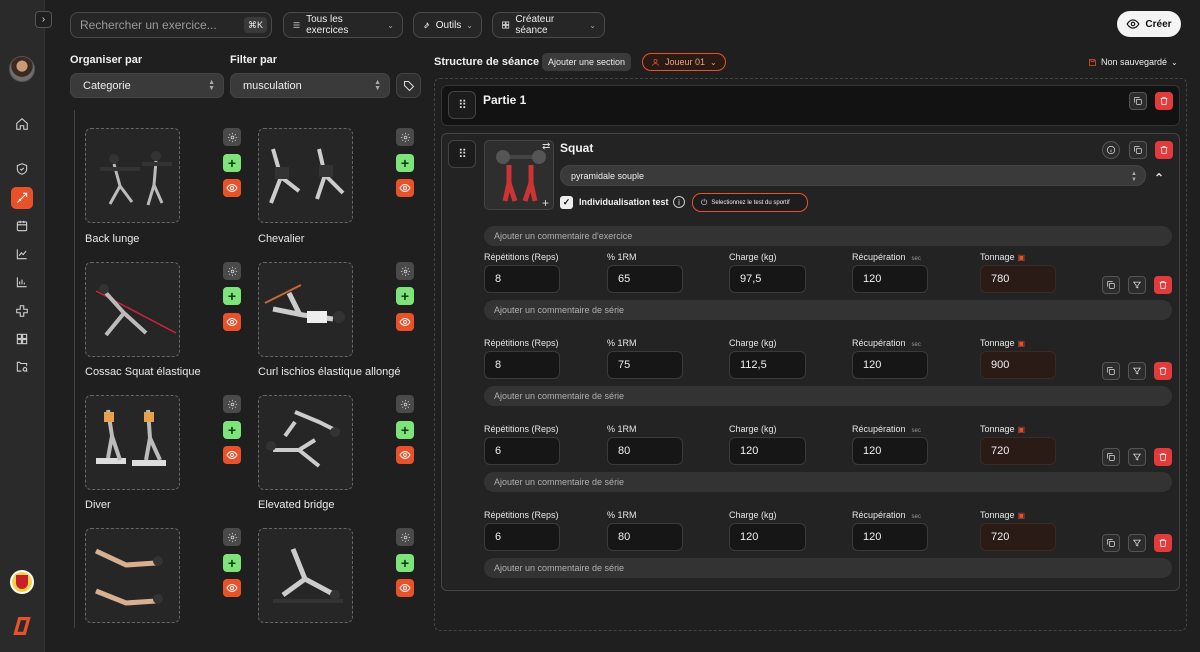 The height and width of the screenshot is (652, 1200). I want to click on add-image-icon: +, so click(545, 203).